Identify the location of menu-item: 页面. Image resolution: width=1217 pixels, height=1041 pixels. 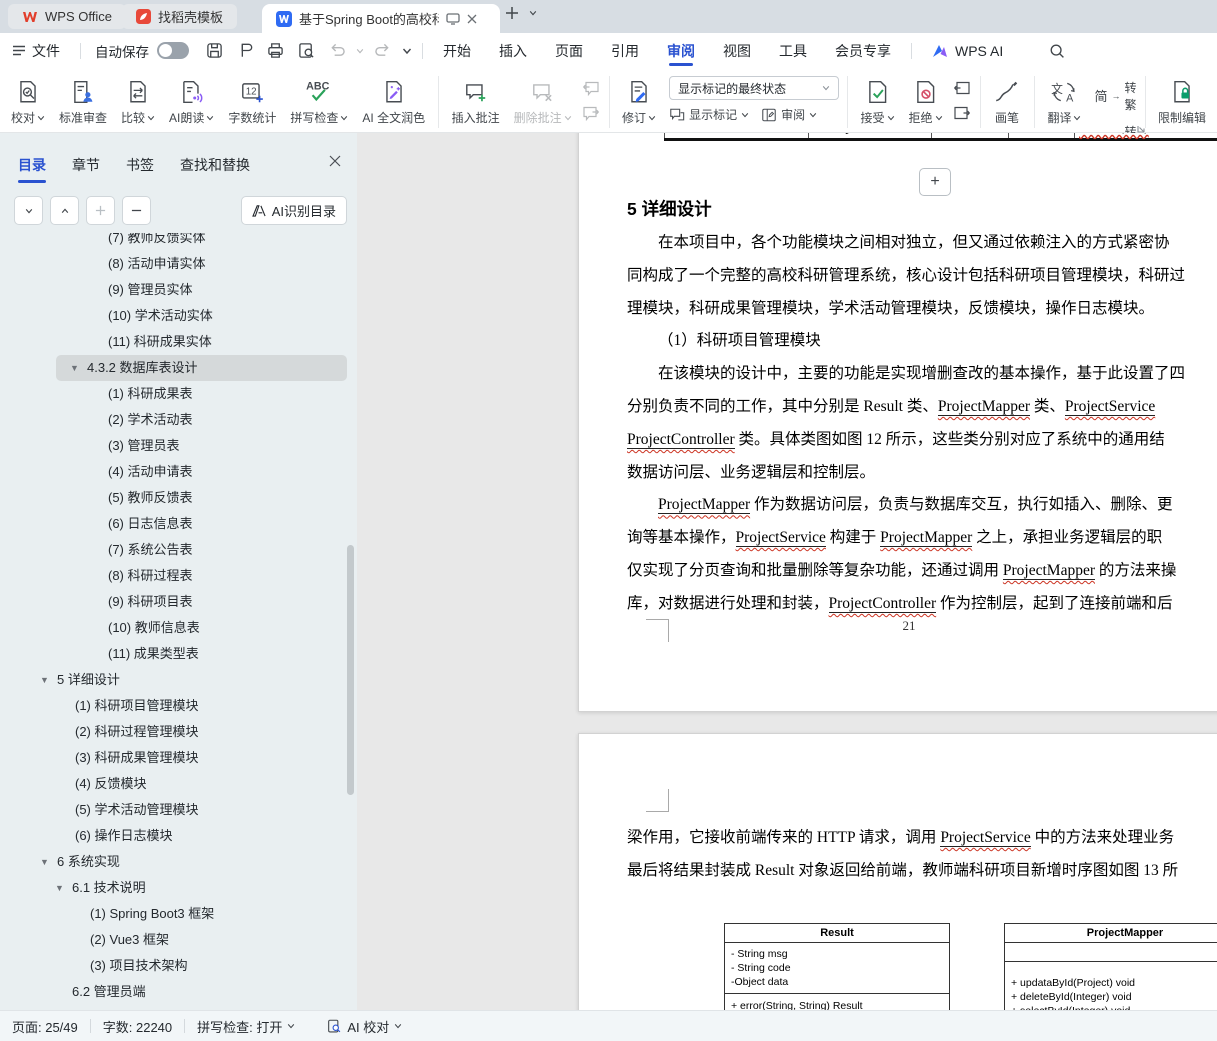
(569, 50).